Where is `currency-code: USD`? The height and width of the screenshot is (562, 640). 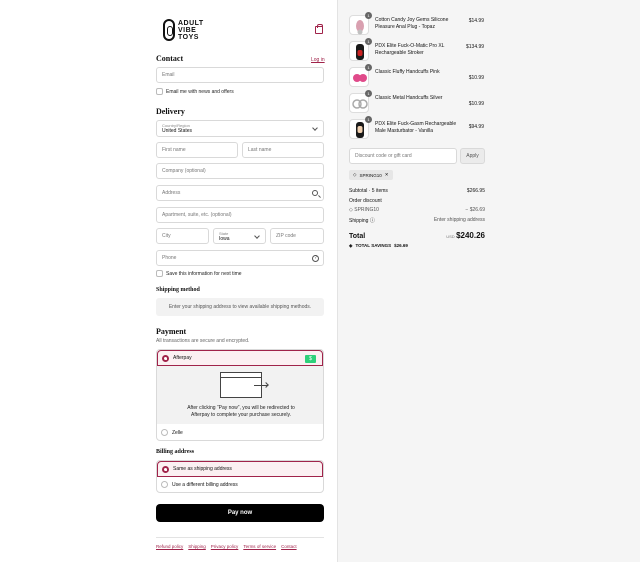
currency-code: USD is located at coordinates (450, 236).